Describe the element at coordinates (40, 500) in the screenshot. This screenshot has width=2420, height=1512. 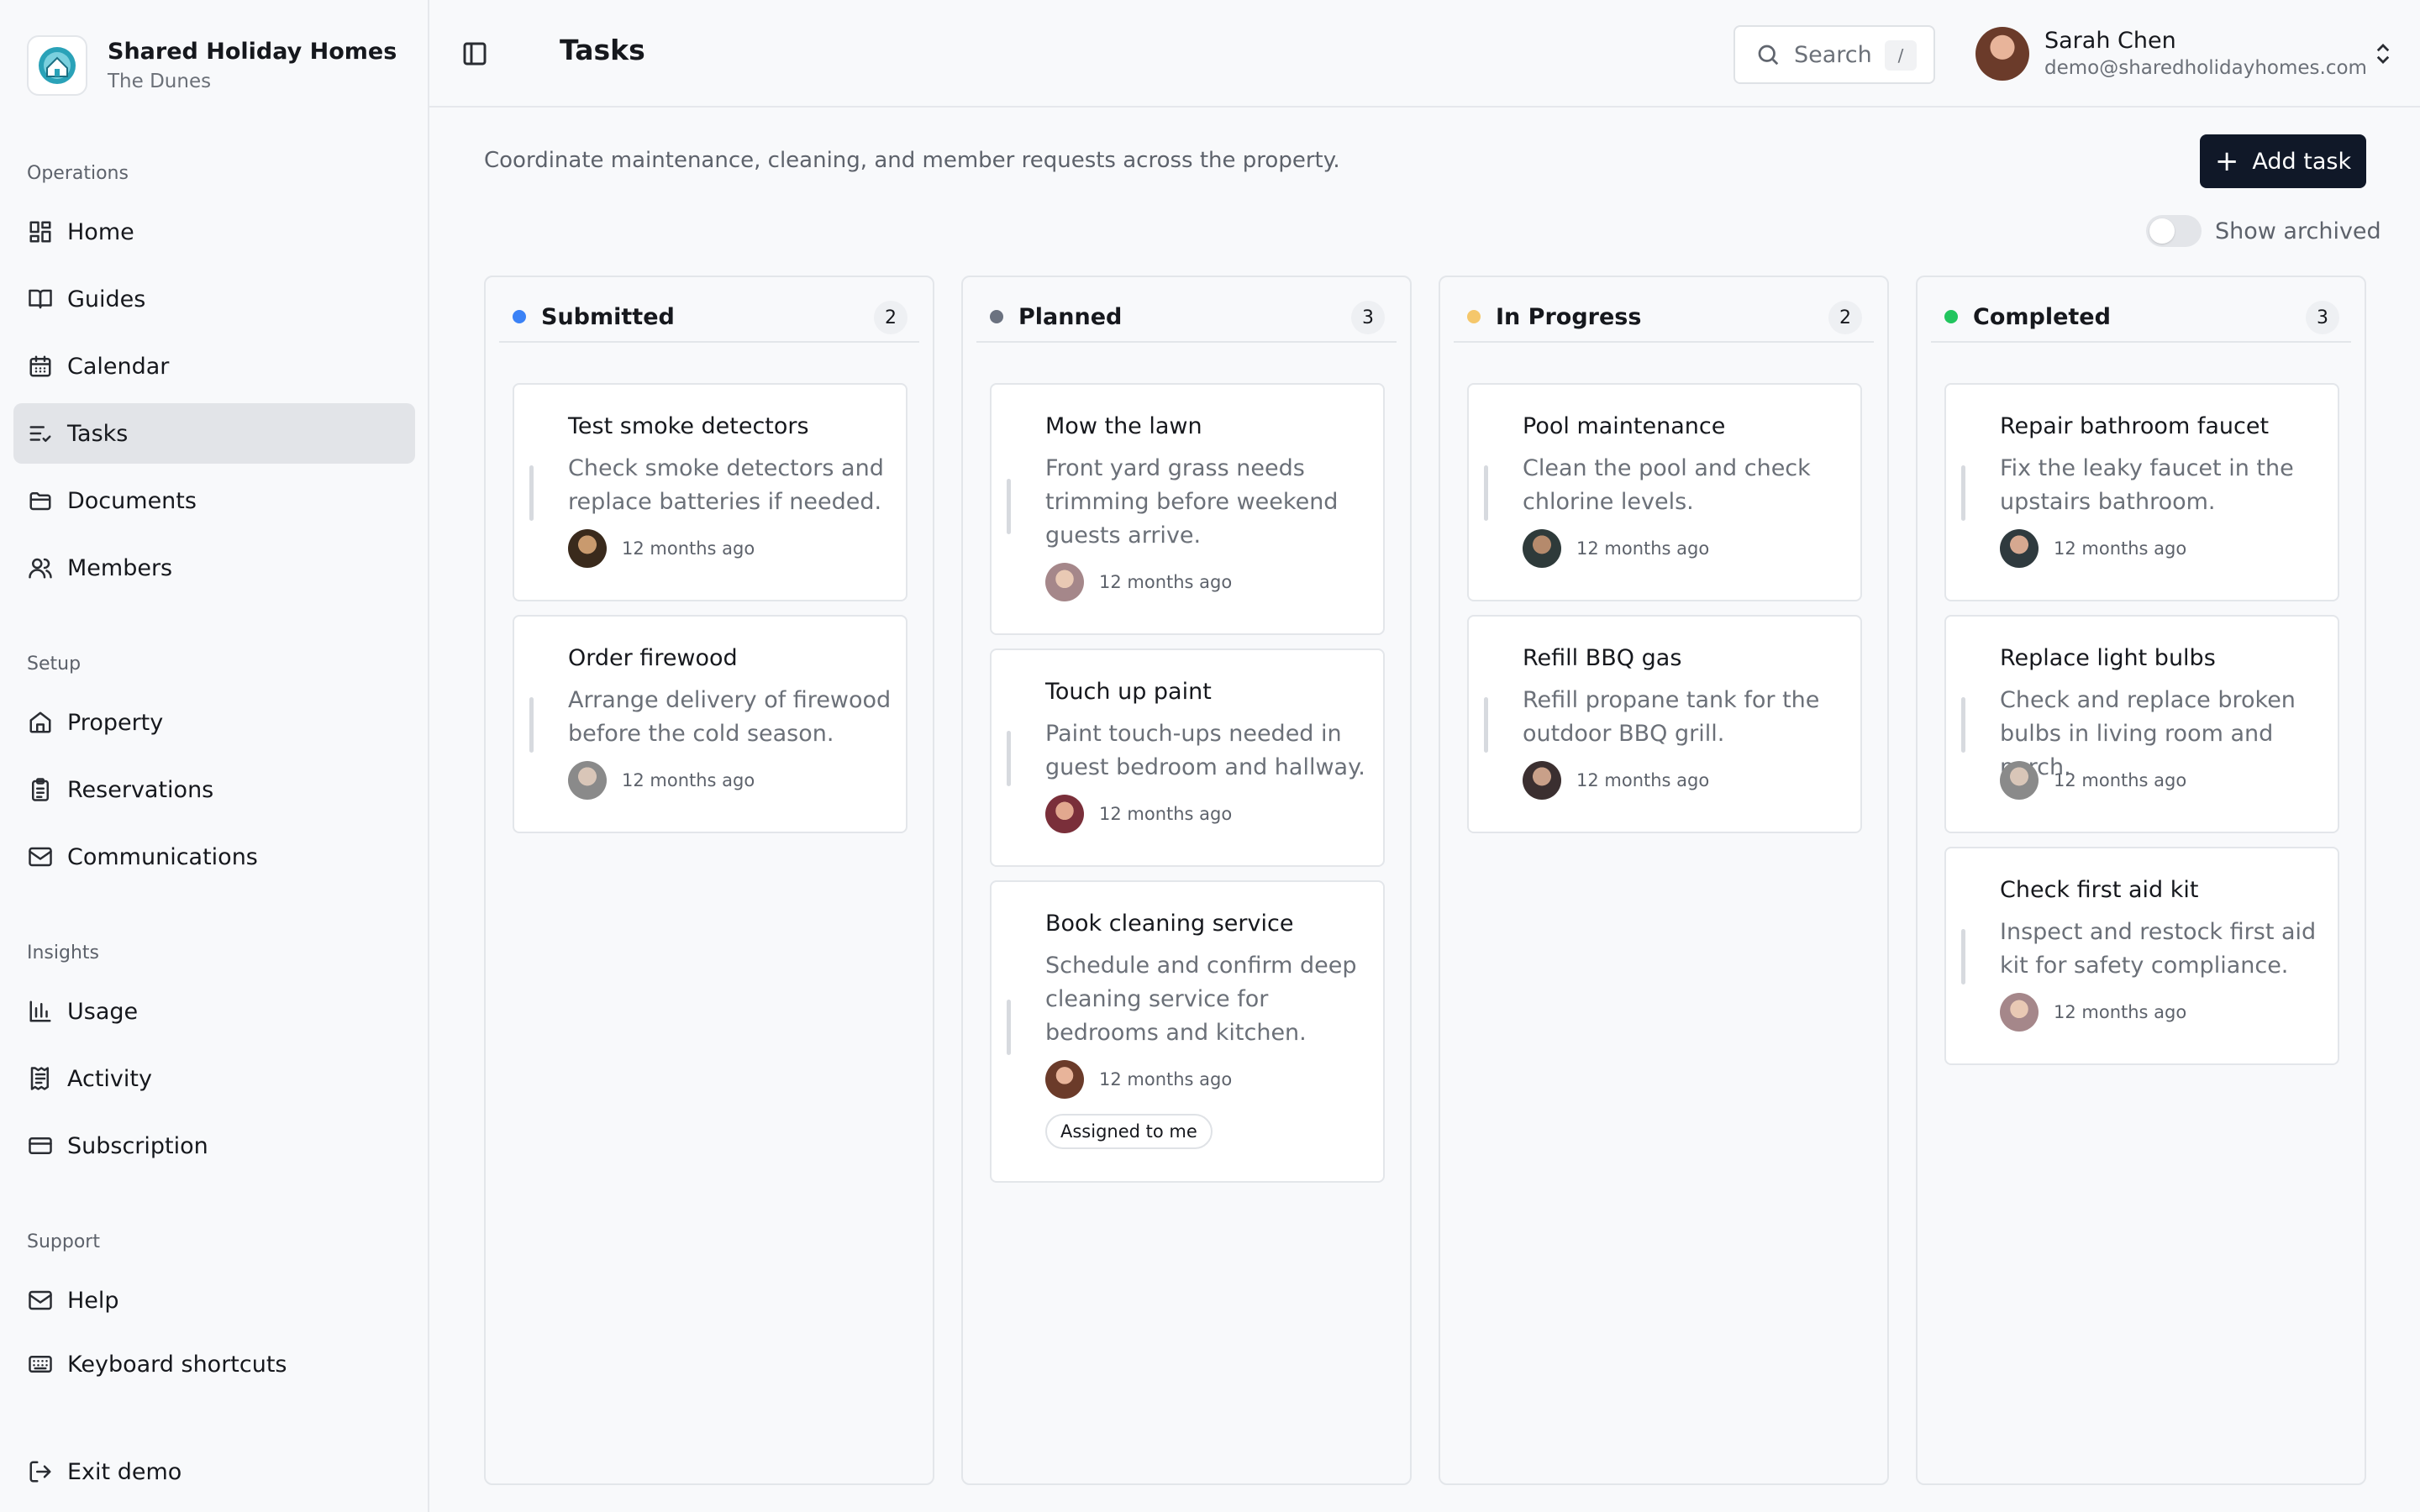
I see `folder-icon` at that location.